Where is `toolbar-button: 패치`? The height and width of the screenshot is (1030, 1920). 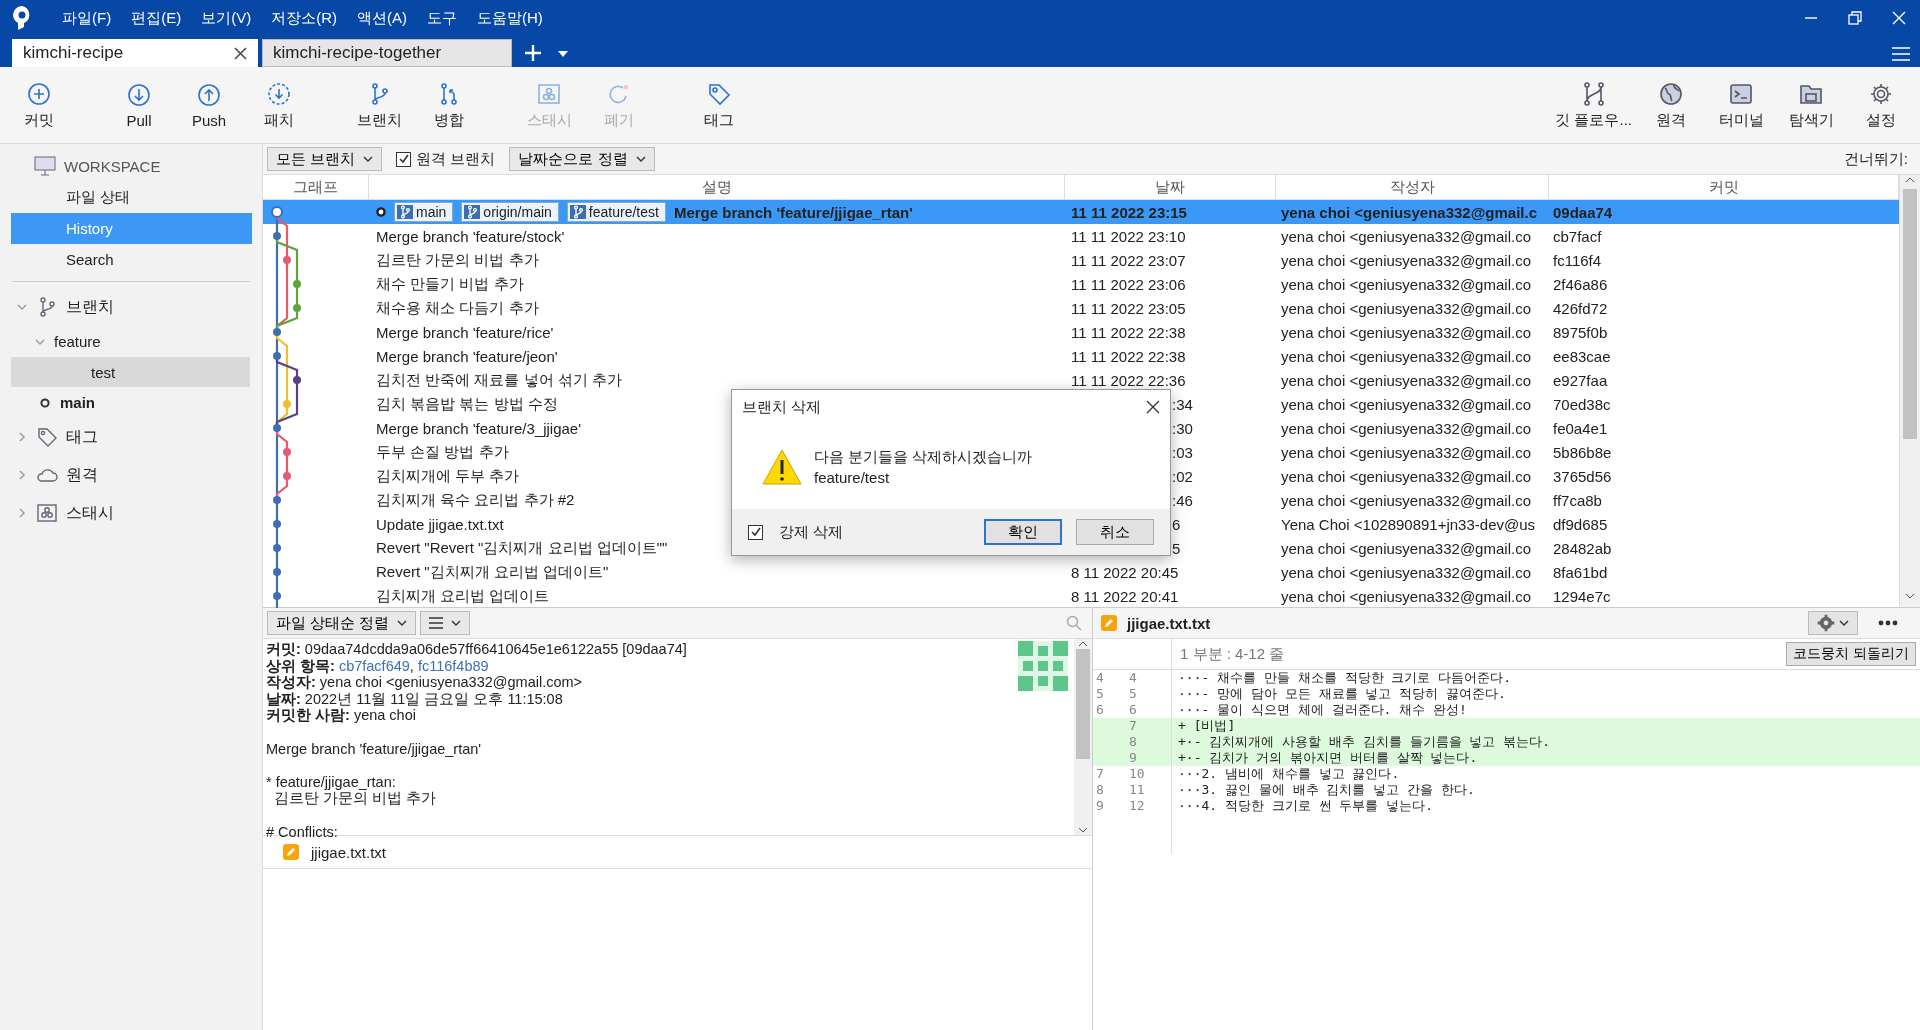 toolbar-button: 패치 is located at coordinates (279, 105).